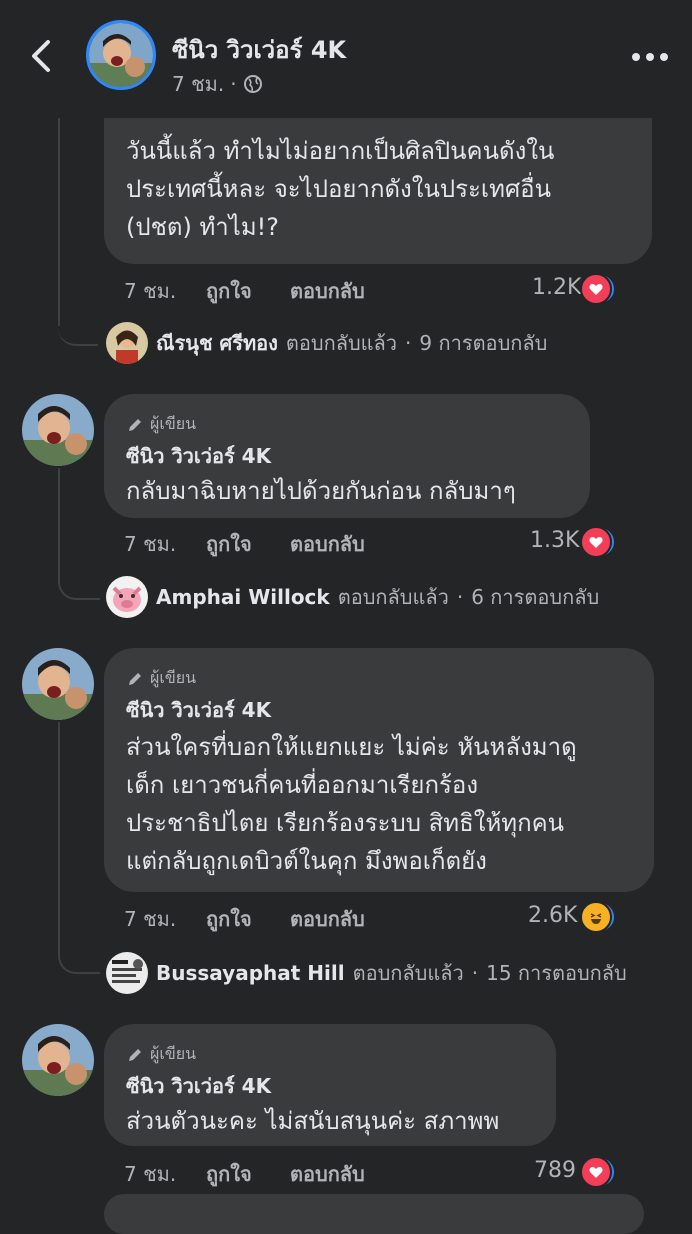 The image size is (692, 1234). I want to click on page-avatar, so click(121, 55).